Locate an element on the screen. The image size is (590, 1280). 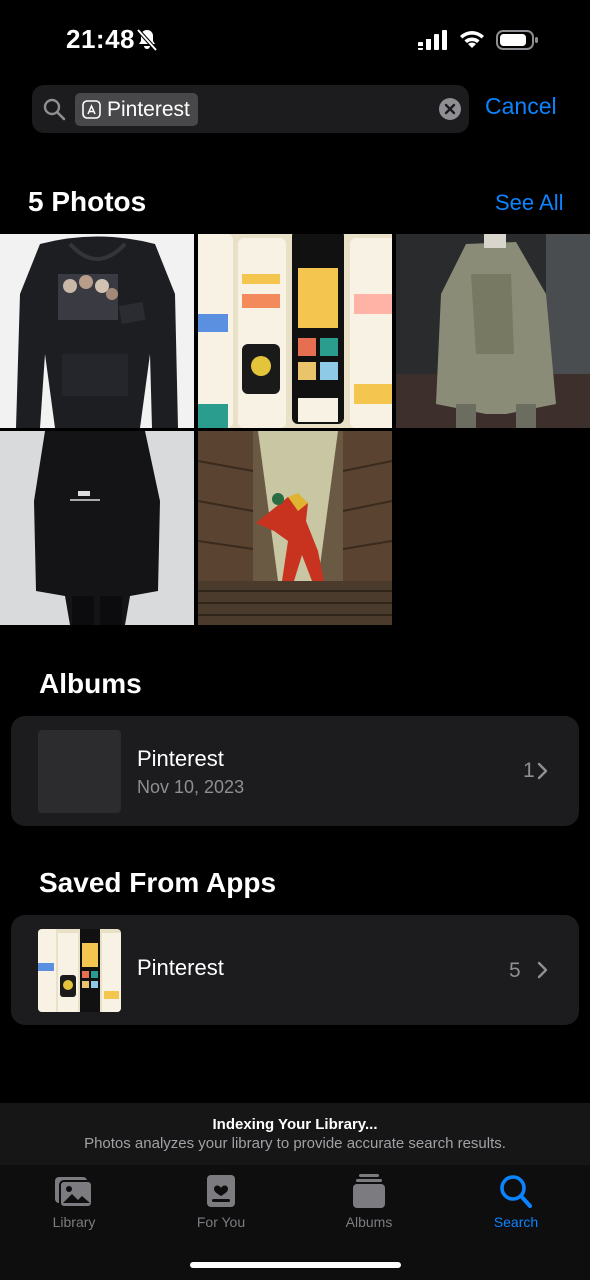
search-icon is located at coordinates (516, 1191).